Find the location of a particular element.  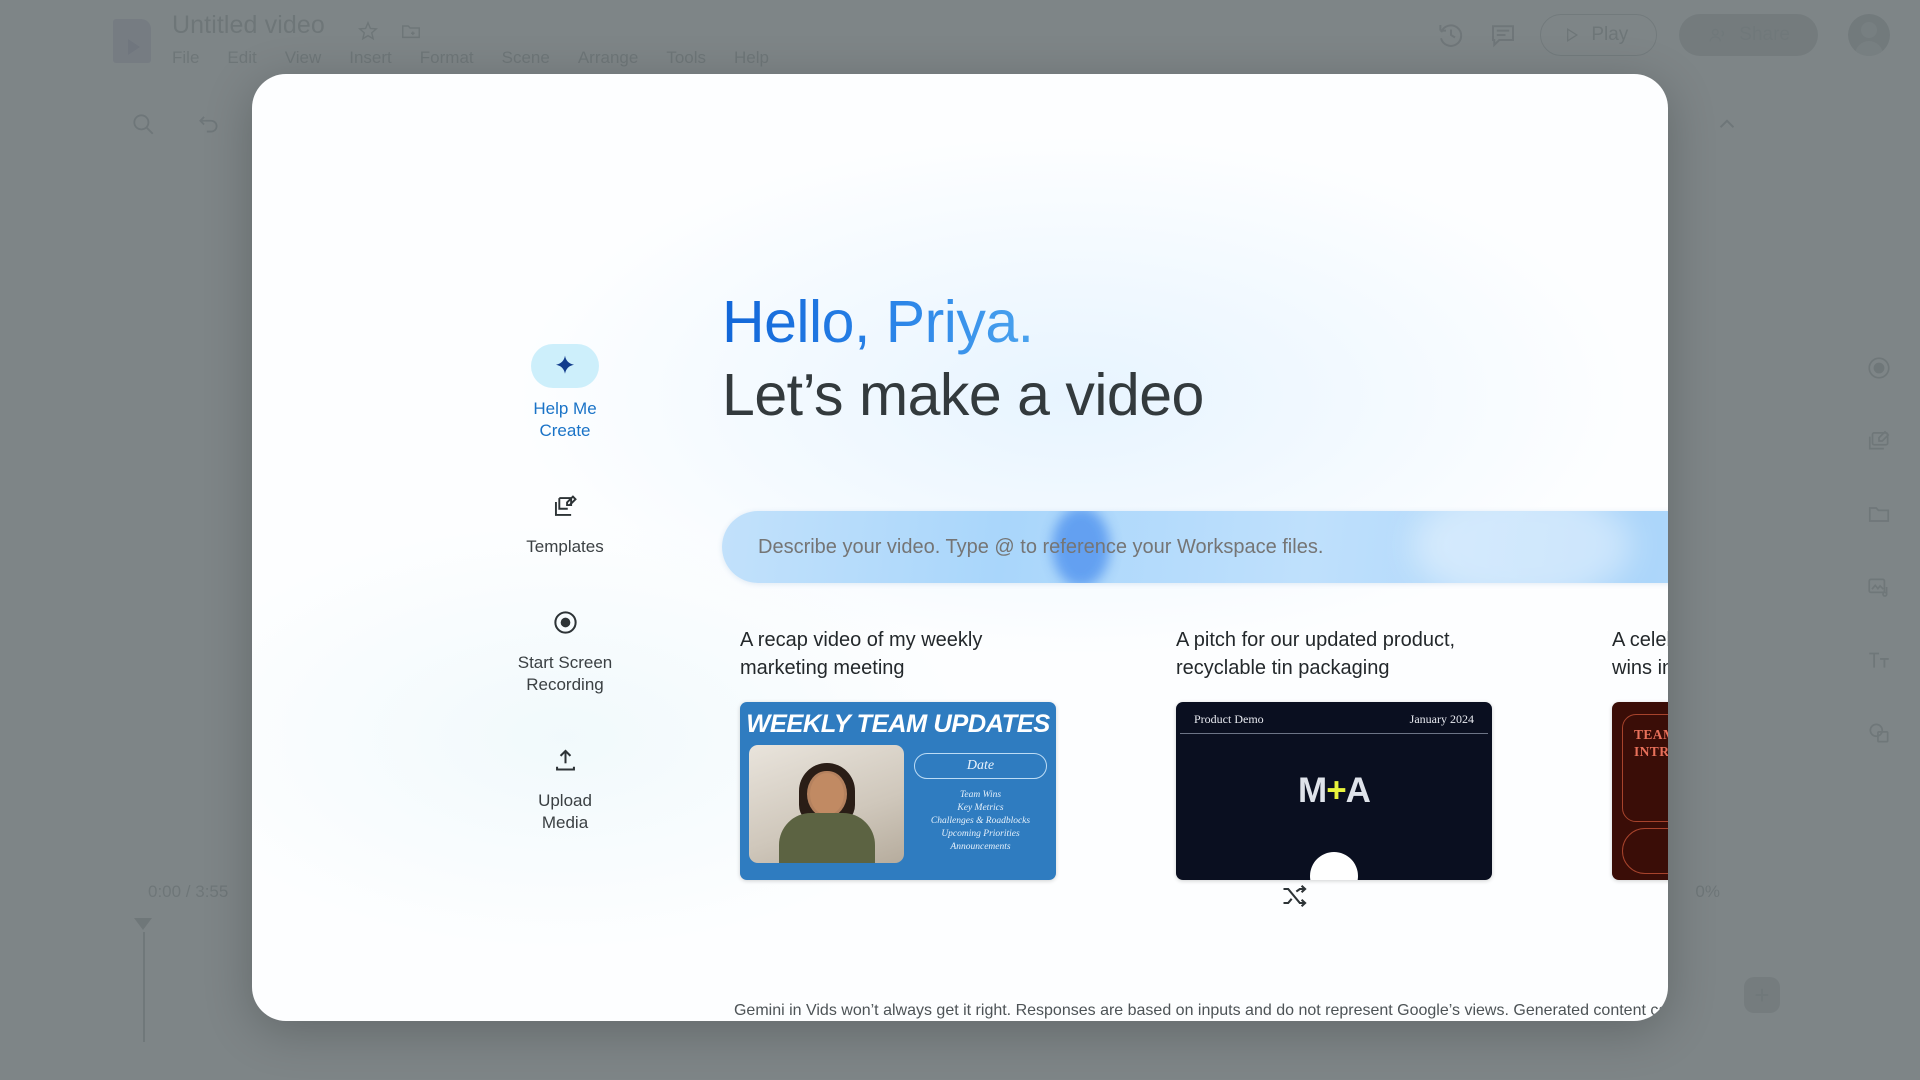

sidebar-label-line1: Upload is located at coordinates (565, 800).